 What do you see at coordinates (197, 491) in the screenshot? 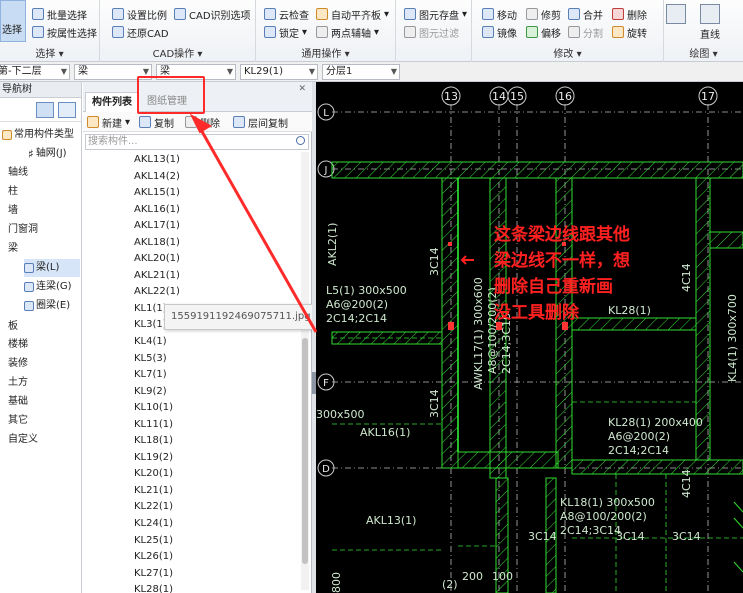
I see `list-item: KL21(1)` at bounding box center [197, 491].